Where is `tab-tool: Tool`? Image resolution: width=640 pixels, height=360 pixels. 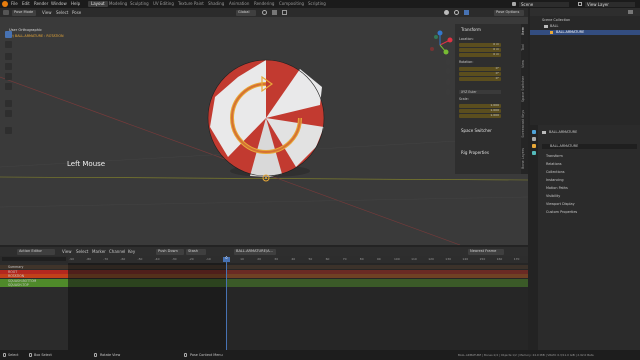 tab-tool: Tool is located at coordinates (523, 47).